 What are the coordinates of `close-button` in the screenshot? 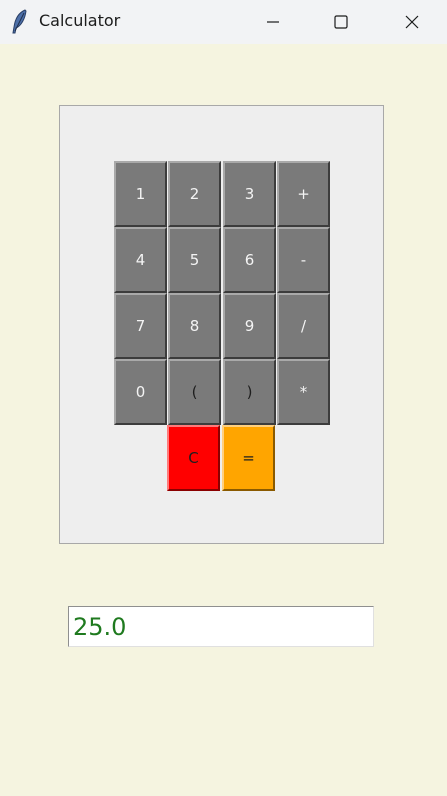 It's located at (412, 22).